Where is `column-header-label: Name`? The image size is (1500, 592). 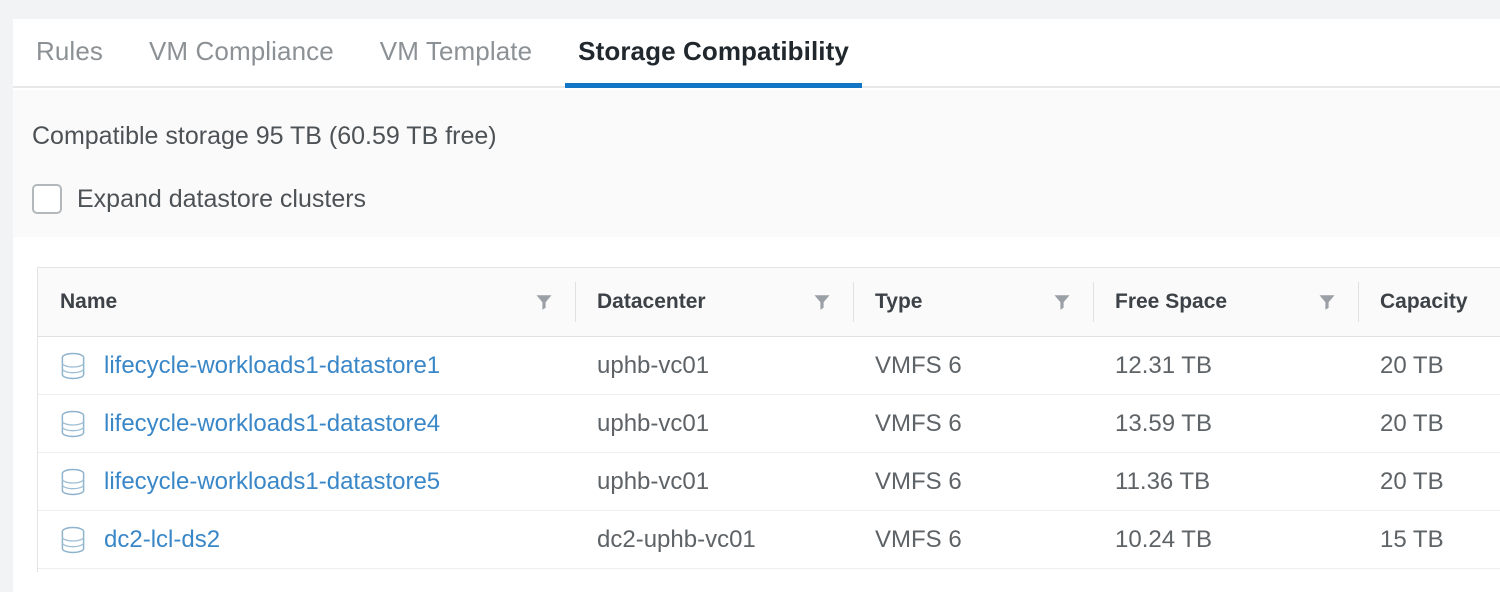 column-header-label: Name is located at coordinates (89, 301).